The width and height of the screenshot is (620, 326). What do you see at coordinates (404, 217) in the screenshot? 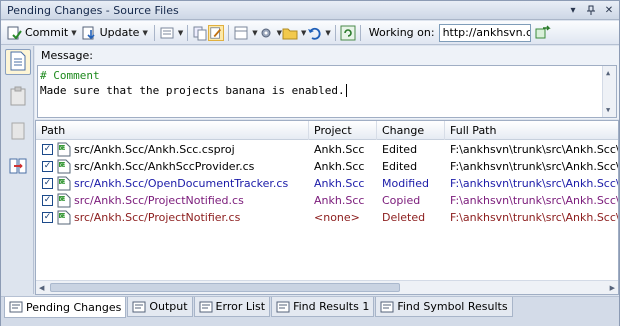
I see `cell-change: Deleted` at bounding box center [404, 217].